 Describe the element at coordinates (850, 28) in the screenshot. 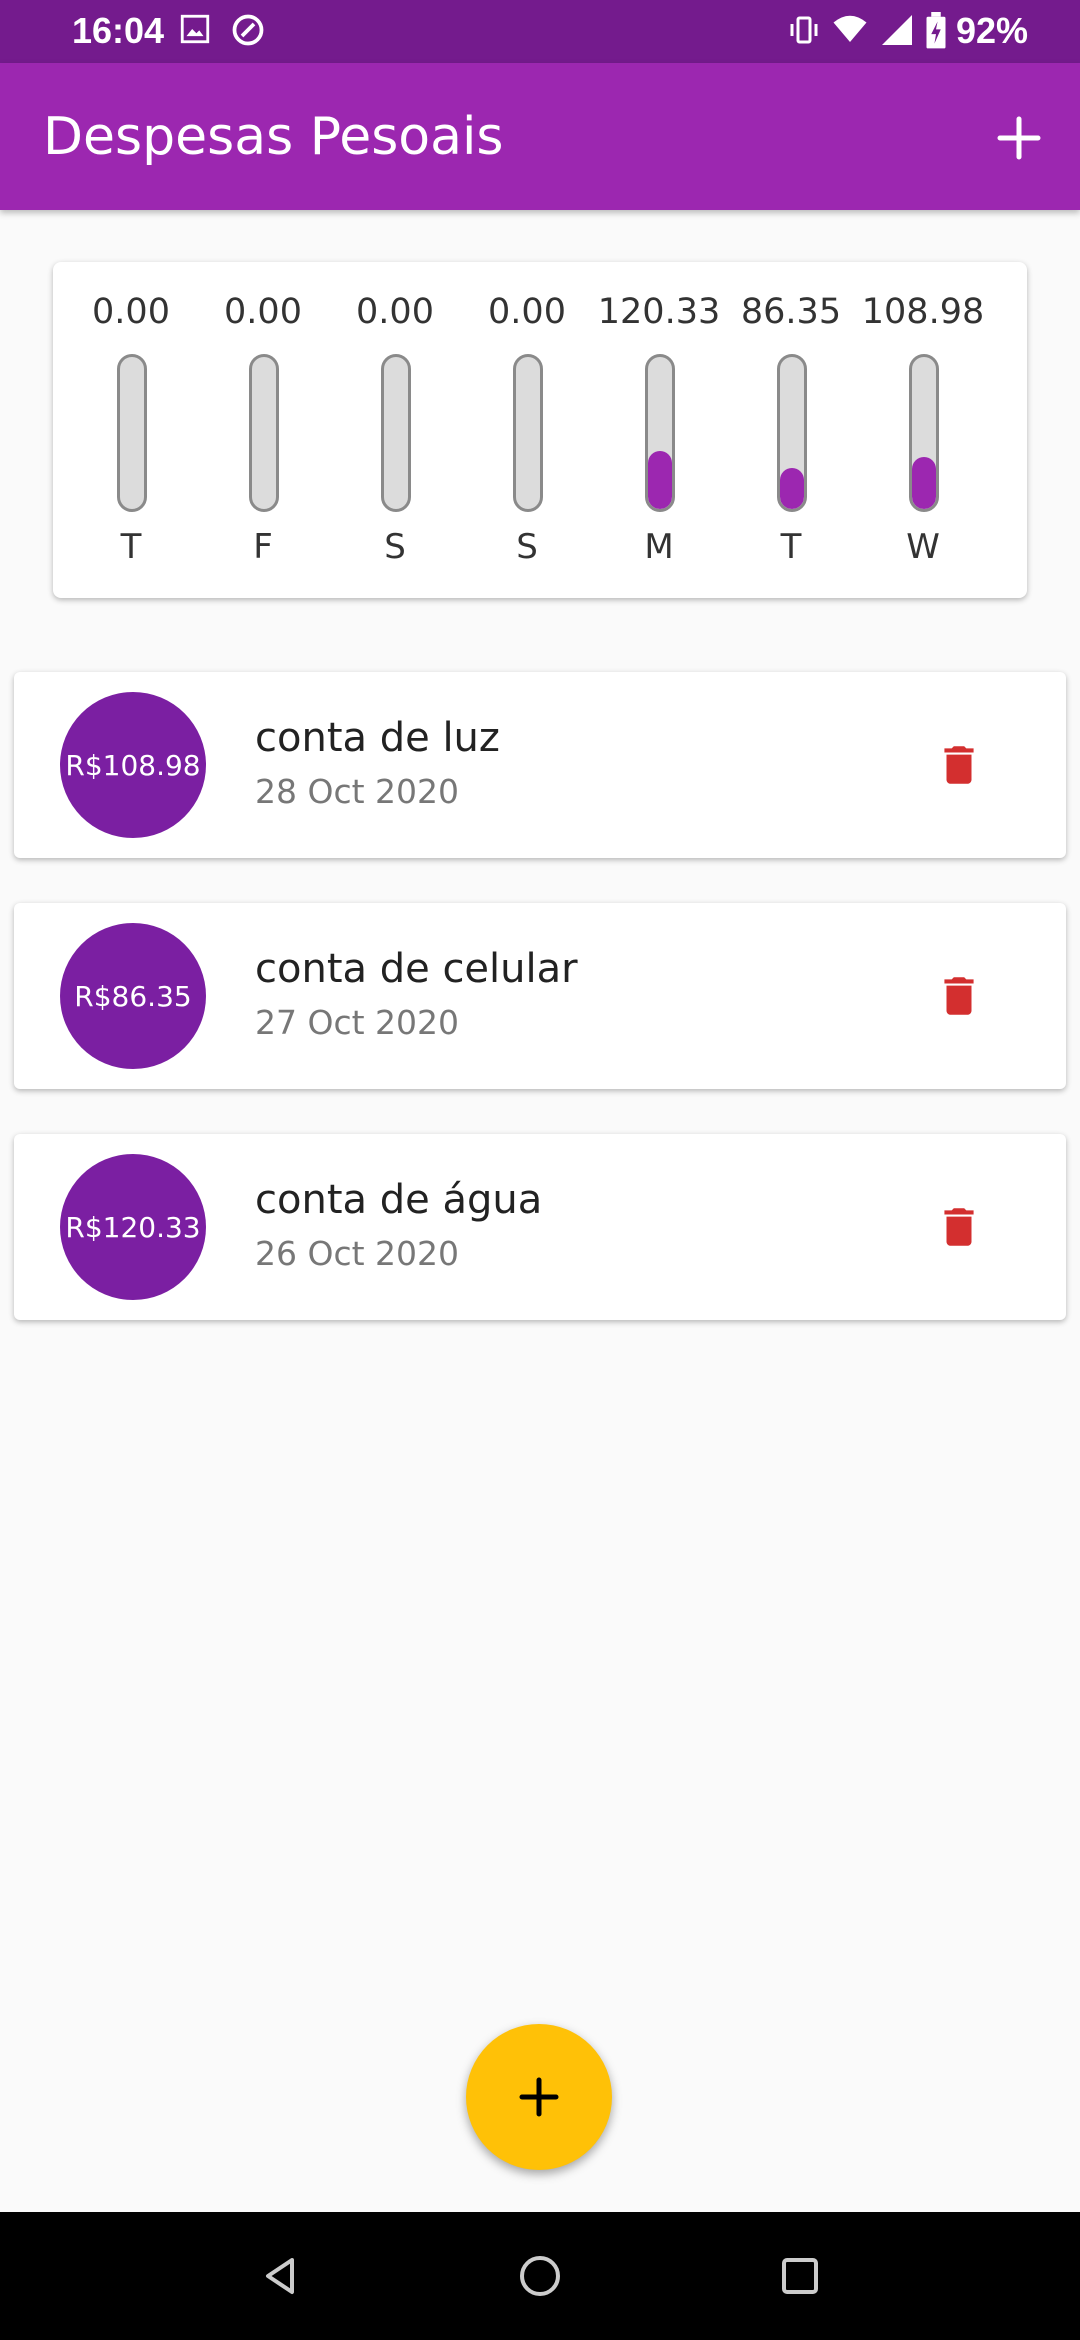

I see `wifi-icon` at that location.